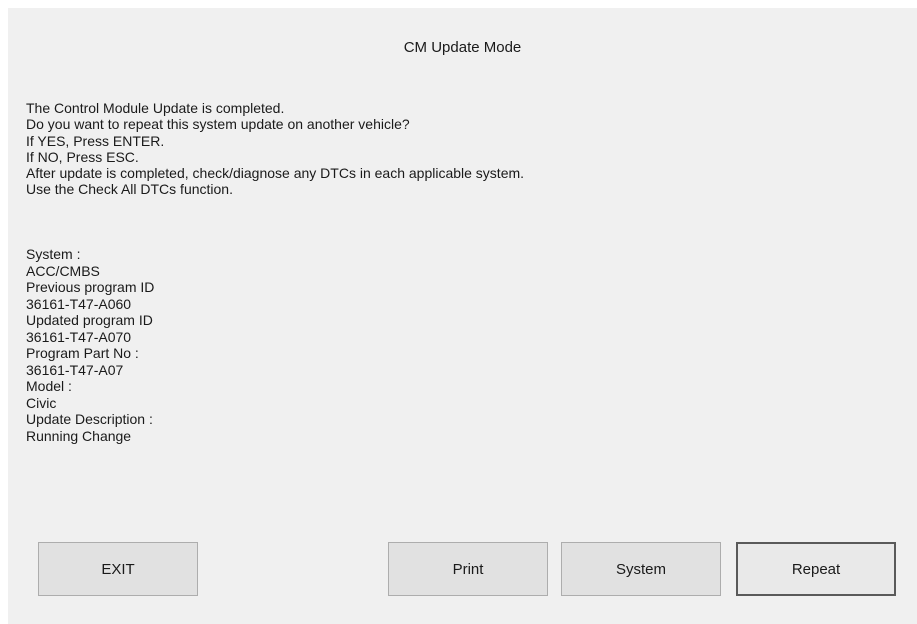 This screenshot has height=624, width=917. I want to click on print-button: Print, so click(468, 569).